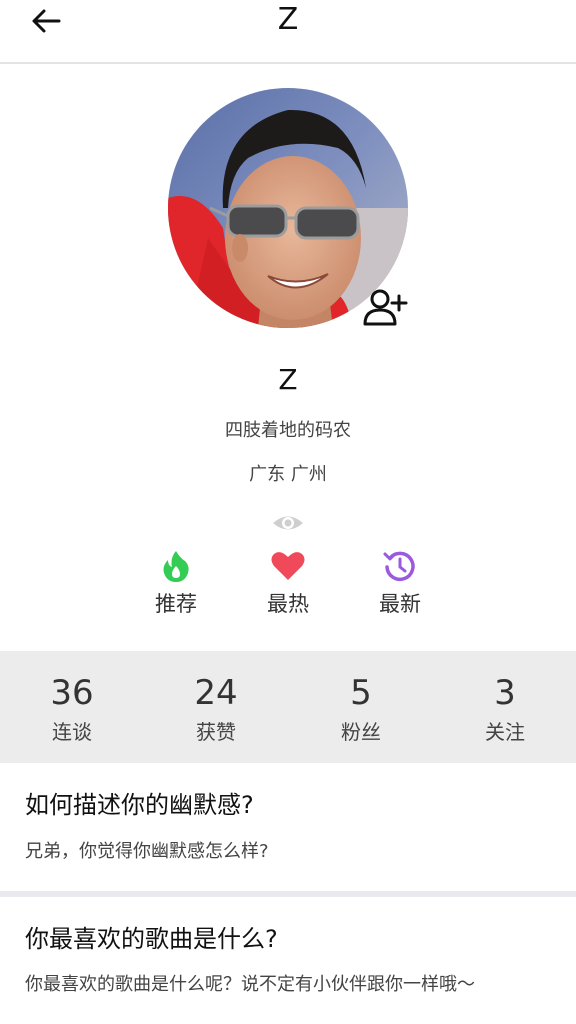 Image resolution: width=576 pixels, height=1024 pixels. Describe the element at coordinates (288, 523) in the screenshot. I see `eye-icon` at that location.